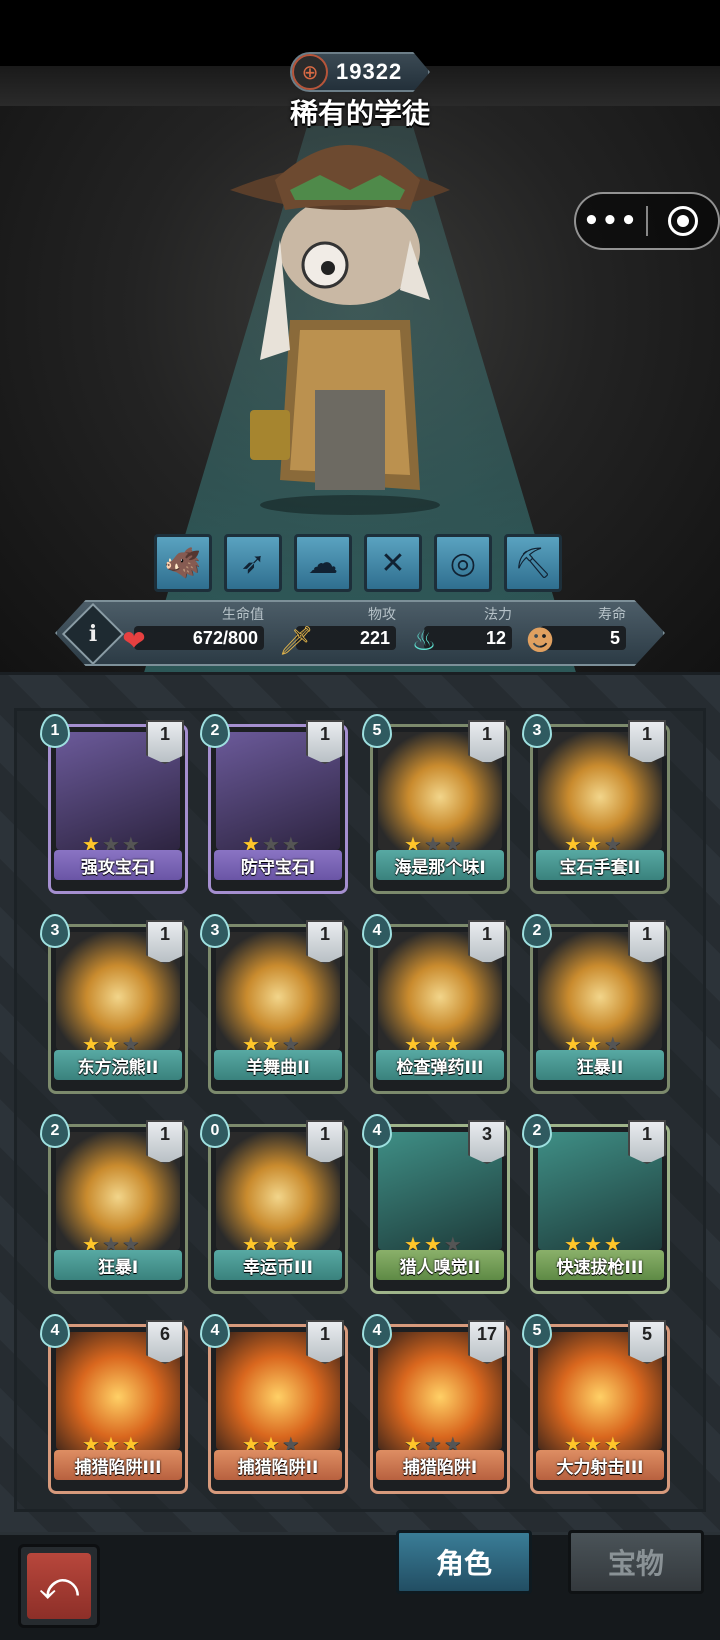  Describe the element at coordinates (436, 1004) in the screenshot. I see `card: ★ ★ ★ 检查弹药III 4 1` at that location.